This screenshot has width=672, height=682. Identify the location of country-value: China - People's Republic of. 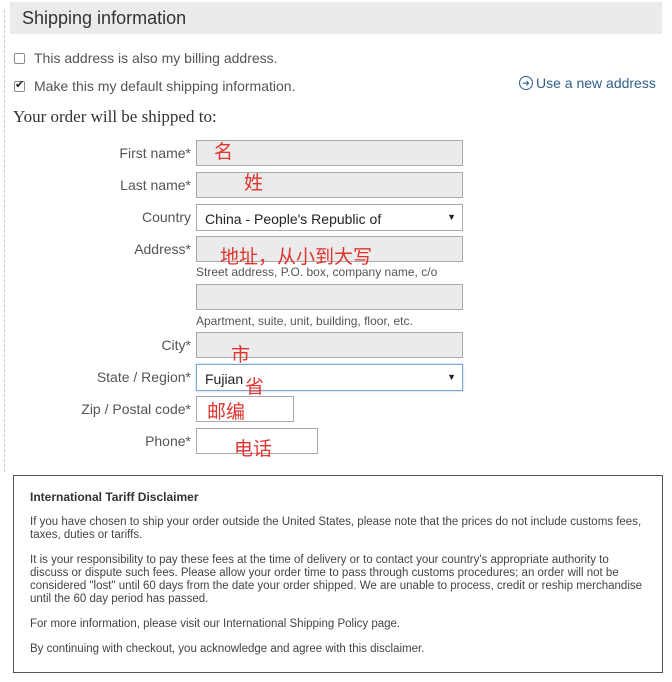
(293, 219).